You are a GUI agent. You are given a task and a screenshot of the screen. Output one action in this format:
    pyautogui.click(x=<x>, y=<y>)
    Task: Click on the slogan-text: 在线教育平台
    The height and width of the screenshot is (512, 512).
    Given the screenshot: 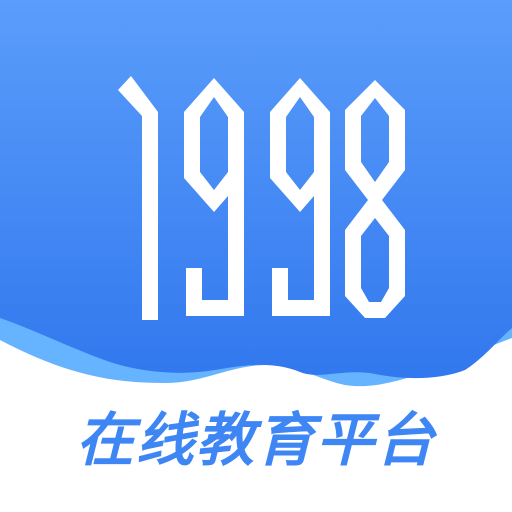 What is the action you would take?
    pyautogui.click(x=255, y=440)
    